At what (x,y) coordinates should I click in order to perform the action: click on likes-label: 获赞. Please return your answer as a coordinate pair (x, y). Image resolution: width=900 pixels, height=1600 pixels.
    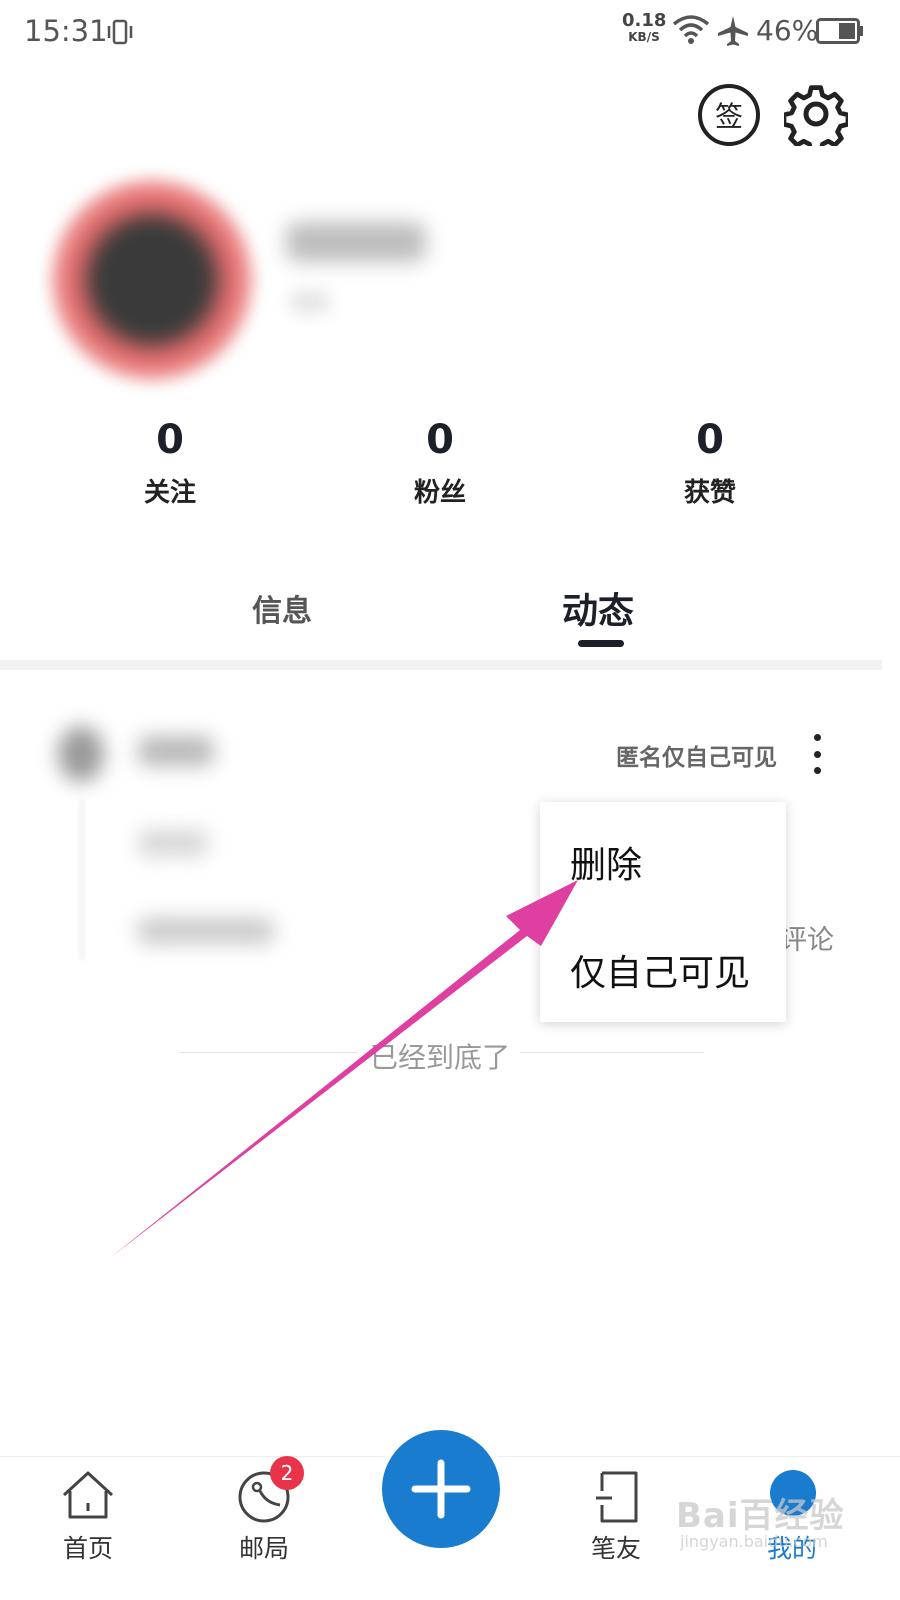
    Looking at the image, I should click on (709, 493).